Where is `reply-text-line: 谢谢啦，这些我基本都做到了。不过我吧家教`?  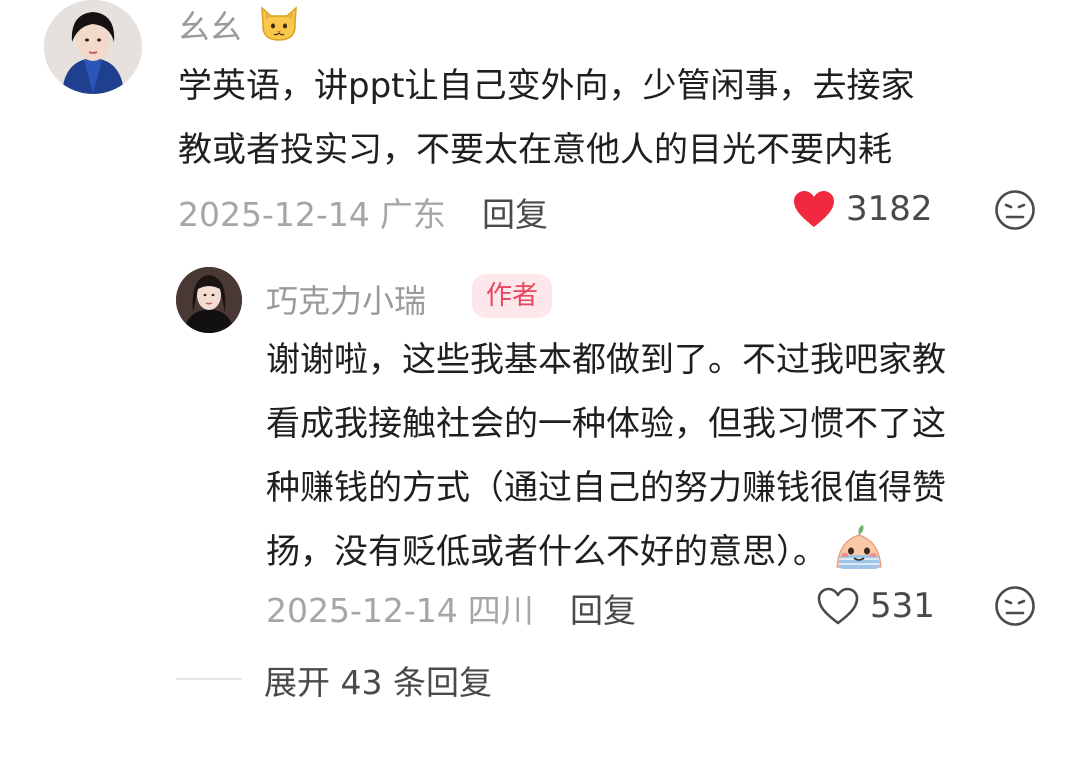
reply-text-line: 谢谢啦，这些我基本都做到了。不过我吧家教 is located at coordinates (606, 360).